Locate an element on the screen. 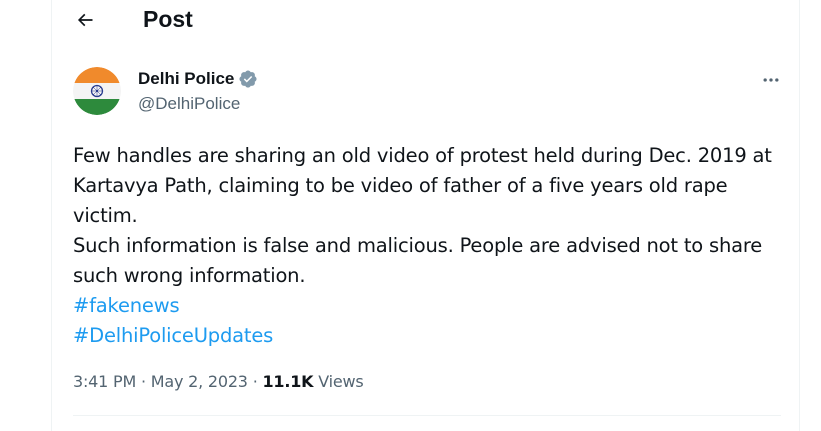 The height and width of the screenshot is (431, 821). arrow-left-icon is located at coordinates (85, 20).